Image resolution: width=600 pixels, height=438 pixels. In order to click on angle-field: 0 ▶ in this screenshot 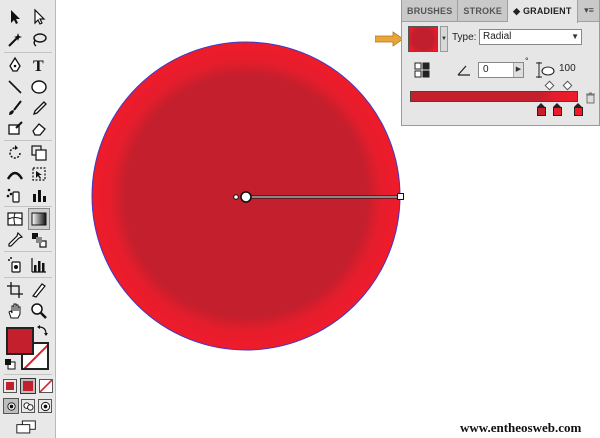, I will do `click(501, 70)`.